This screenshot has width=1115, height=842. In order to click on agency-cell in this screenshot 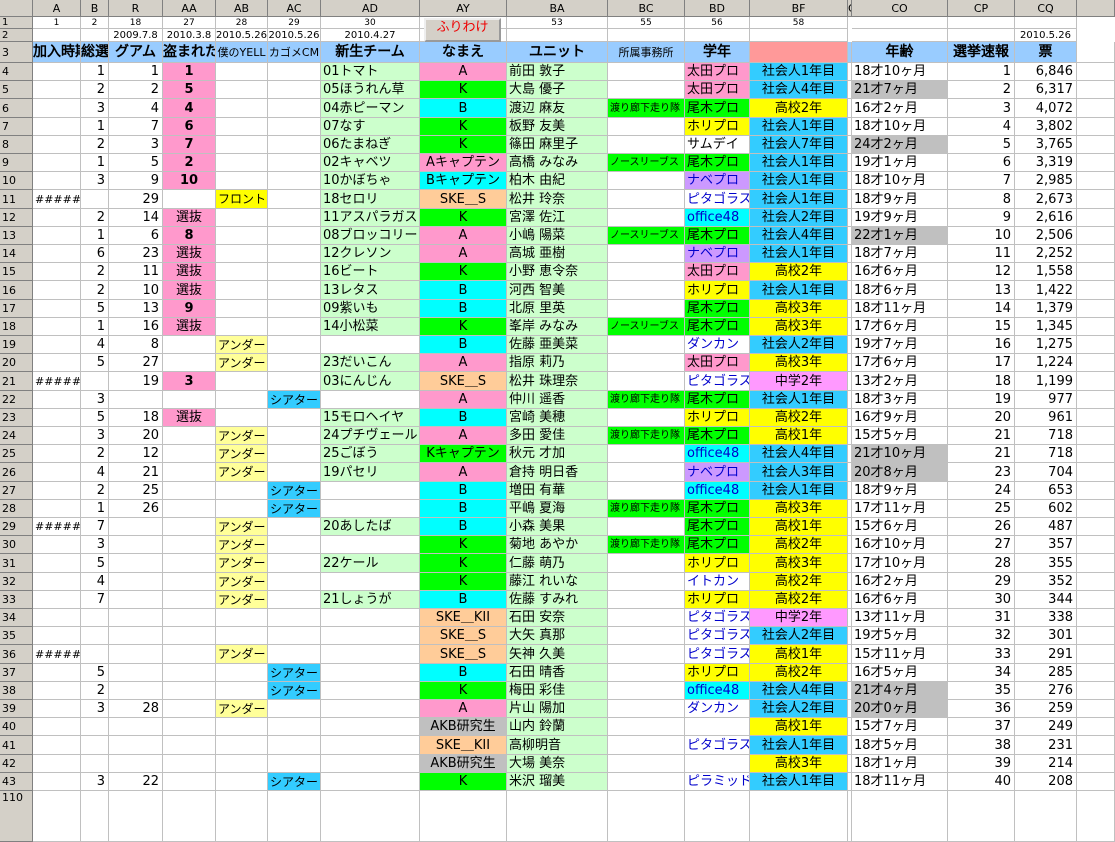, I will do `click(717, 727)`.